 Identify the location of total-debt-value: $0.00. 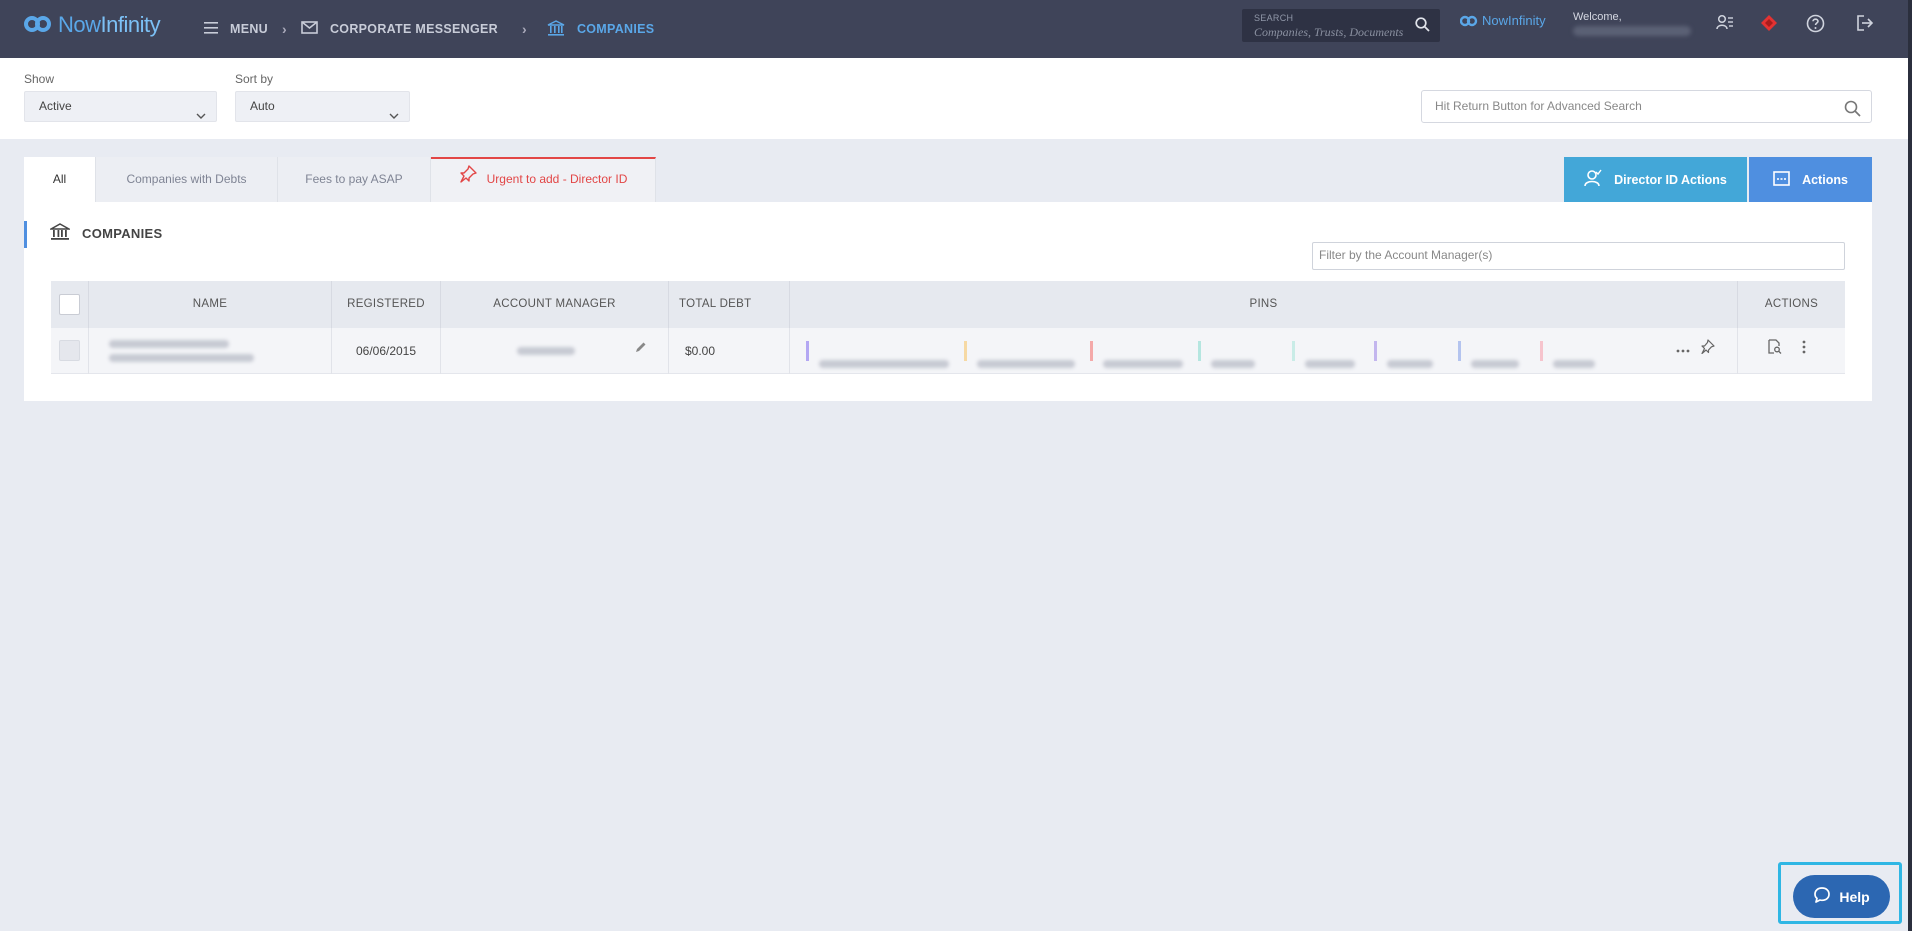
(729, 351).